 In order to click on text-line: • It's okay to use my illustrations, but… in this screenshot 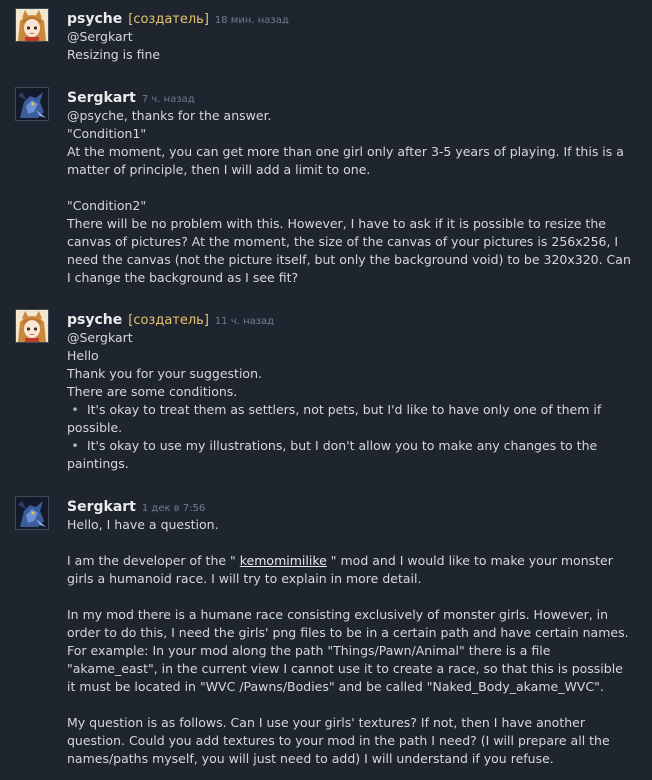, I will do `click(347, 446)`.